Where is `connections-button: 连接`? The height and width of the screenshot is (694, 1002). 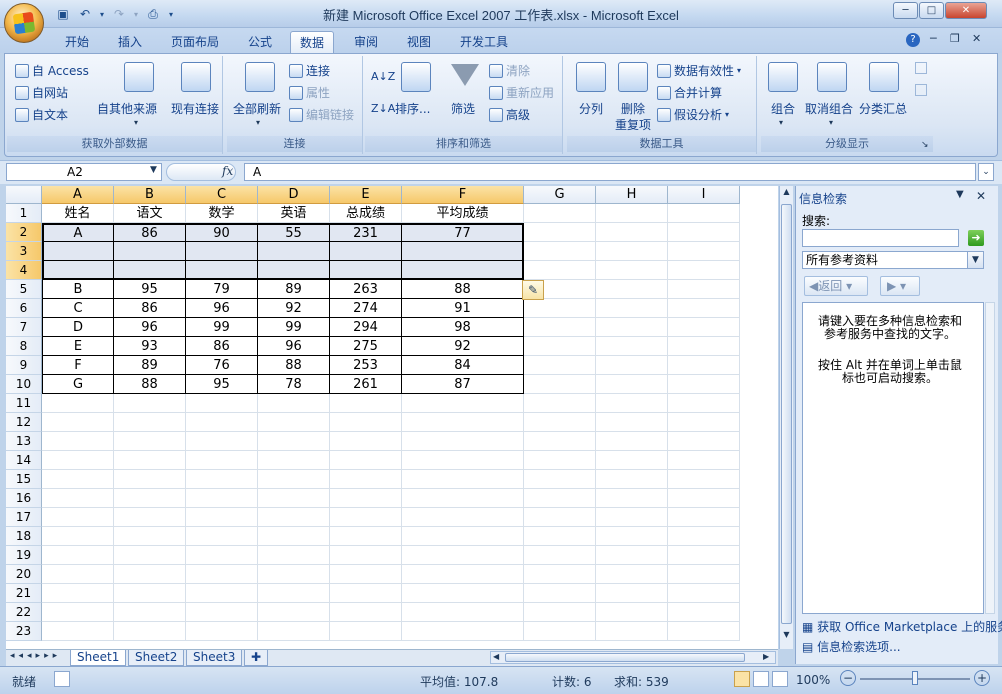
connections-button: 连接 is located at coordinates (309, 70).